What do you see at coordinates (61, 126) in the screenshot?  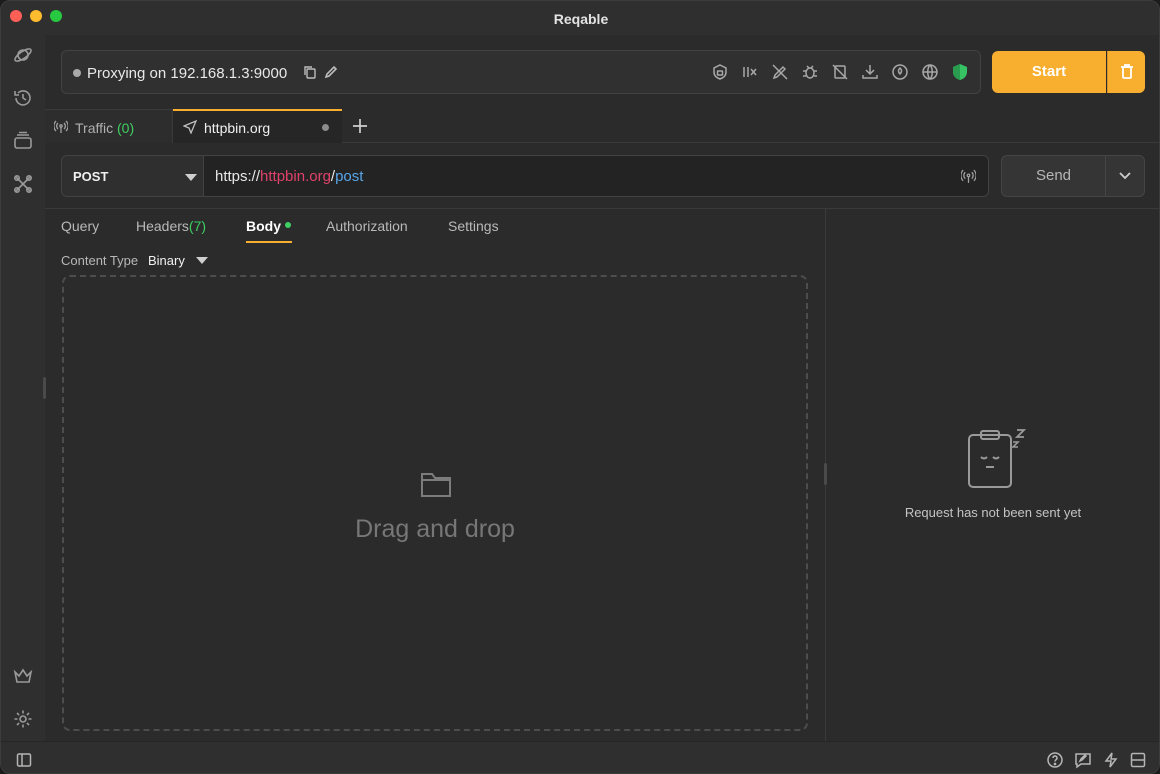 I see `antenna-icon` at bounding box center [61, 126].